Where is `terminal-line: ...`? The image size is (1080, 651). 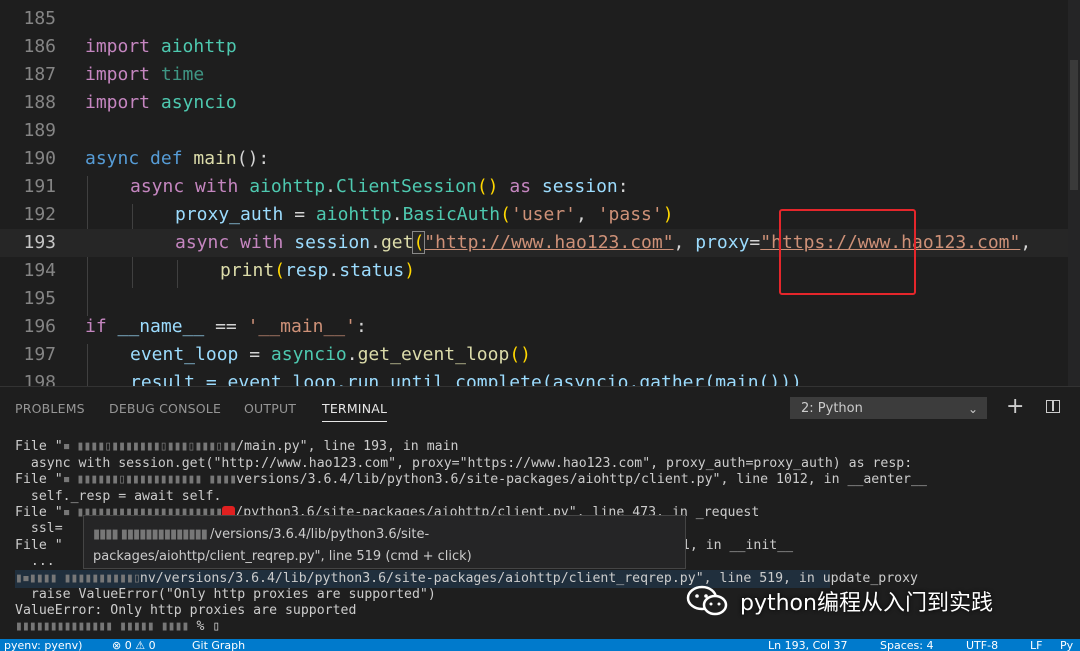 terminal-line: ... is located at coordinates (35, 562).